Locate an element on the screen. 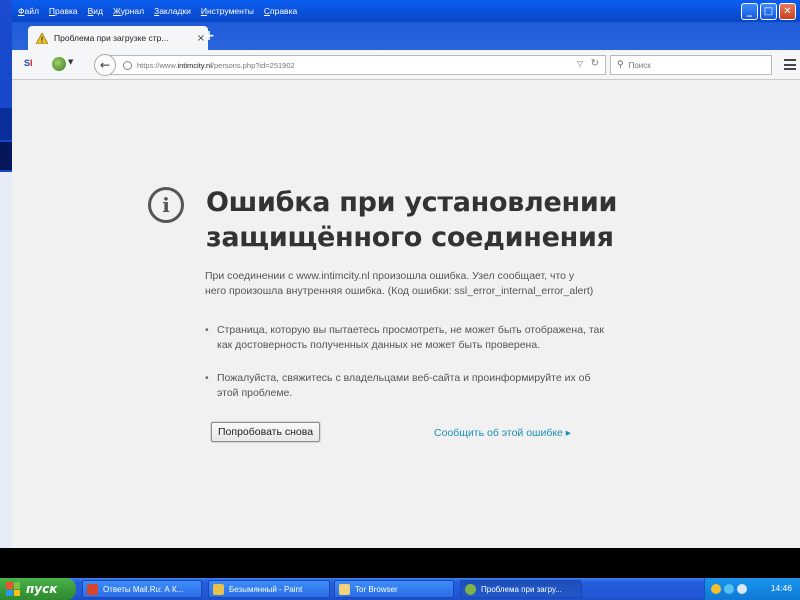 The height and width of the screenshot is (600, 800). back-button: ← is located at coordinates (105, 65).